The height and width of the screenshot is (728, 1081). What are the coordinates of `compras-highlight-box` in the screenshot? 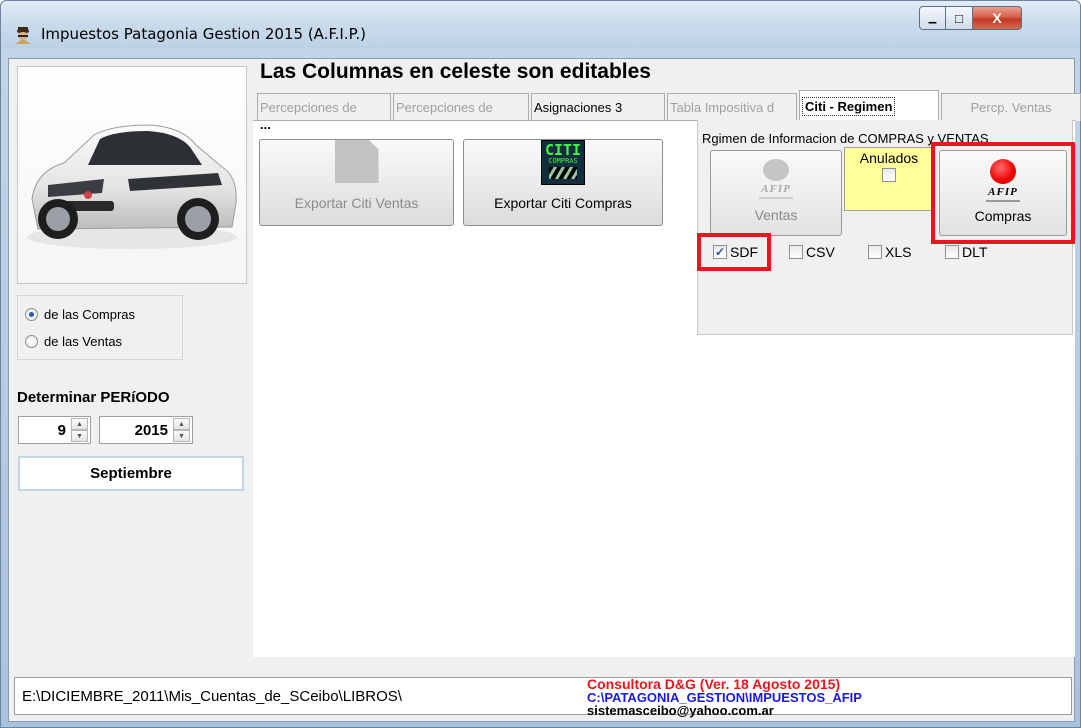 It's located at (1003, 193).